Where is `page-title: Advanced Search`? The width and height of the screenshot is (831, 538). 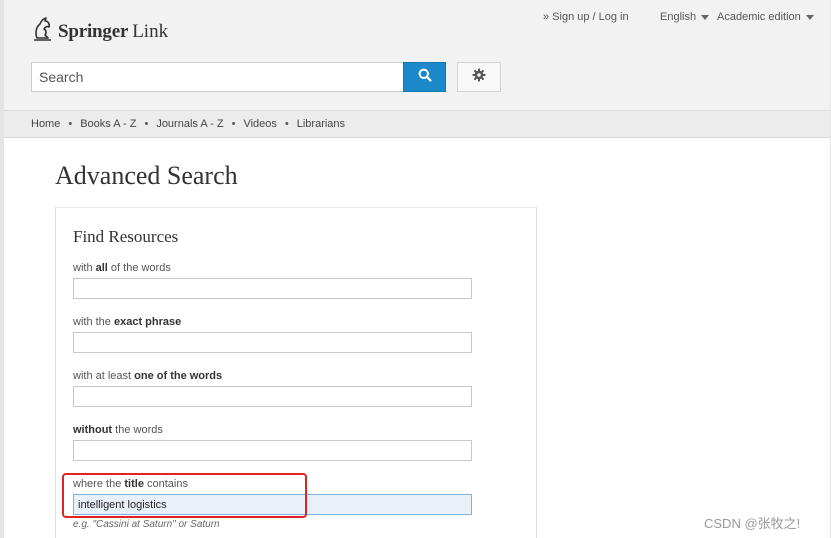
page-title: Advanced Search is located at coordinates (146, 175).